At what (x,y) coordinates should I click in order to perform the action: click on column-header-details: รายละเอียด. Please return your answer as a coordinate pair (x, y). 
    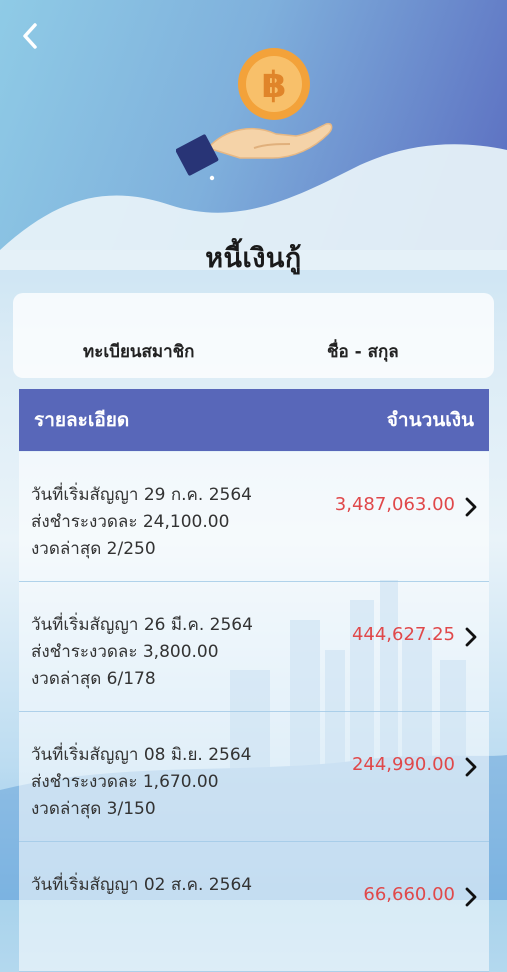
    Looking at the image, I should click on (82, 420).